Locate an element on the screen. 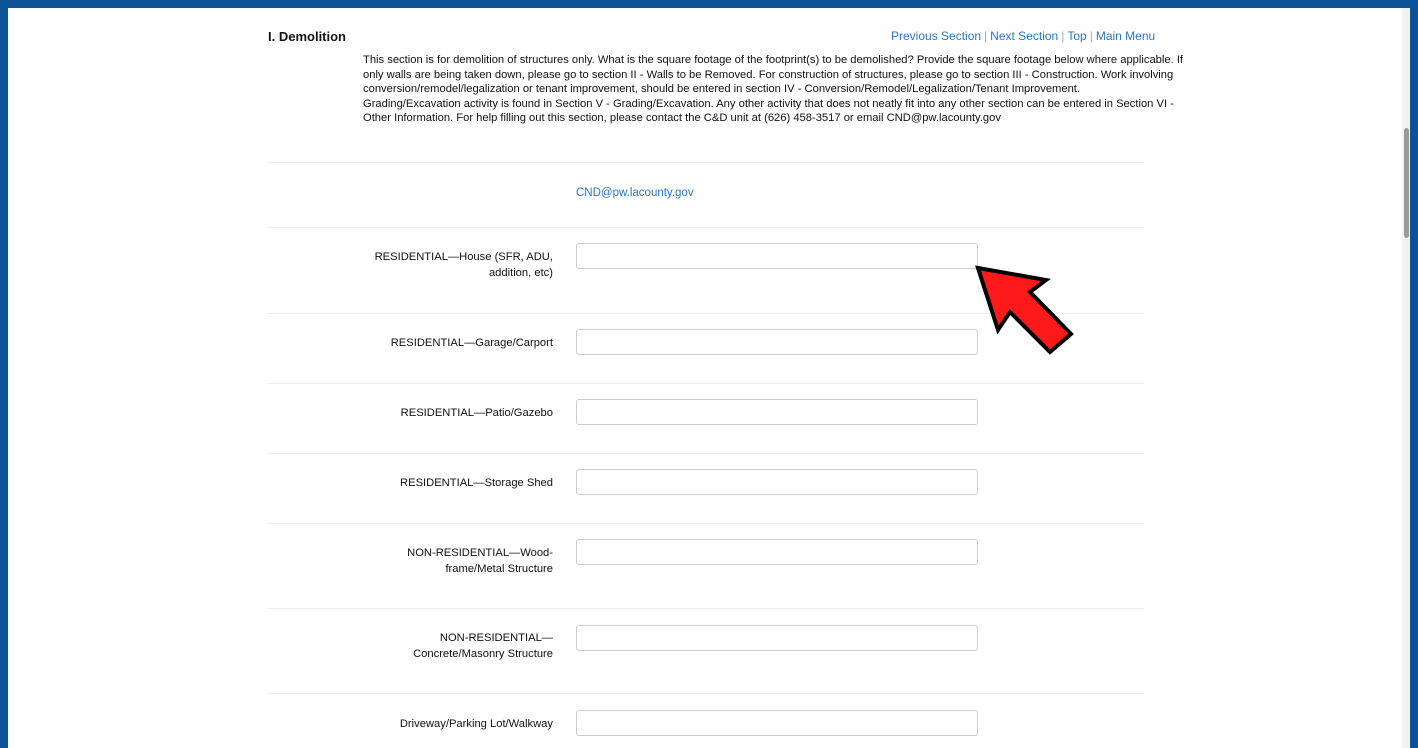 The width and height of the screenshot is (1418, 748). field-label-line: RESIDENTIAL—Garage/Carport is located at coordinates (471, 343).